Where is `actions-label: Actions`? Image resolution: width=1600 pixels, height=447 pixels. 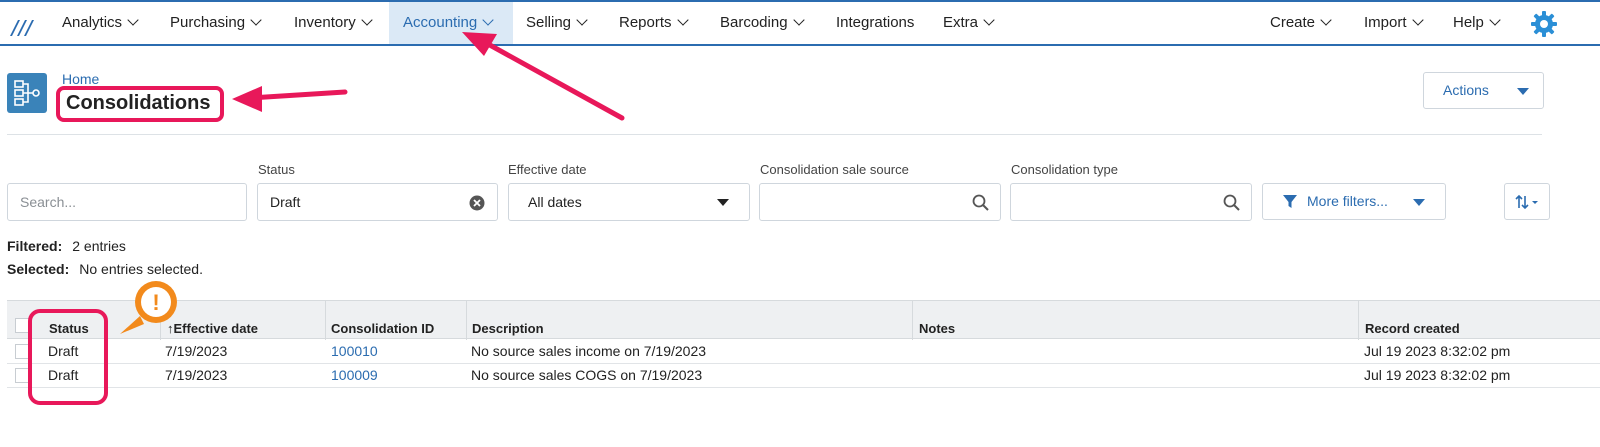 actions-label: Actions is located at coordinates (1466, 90).